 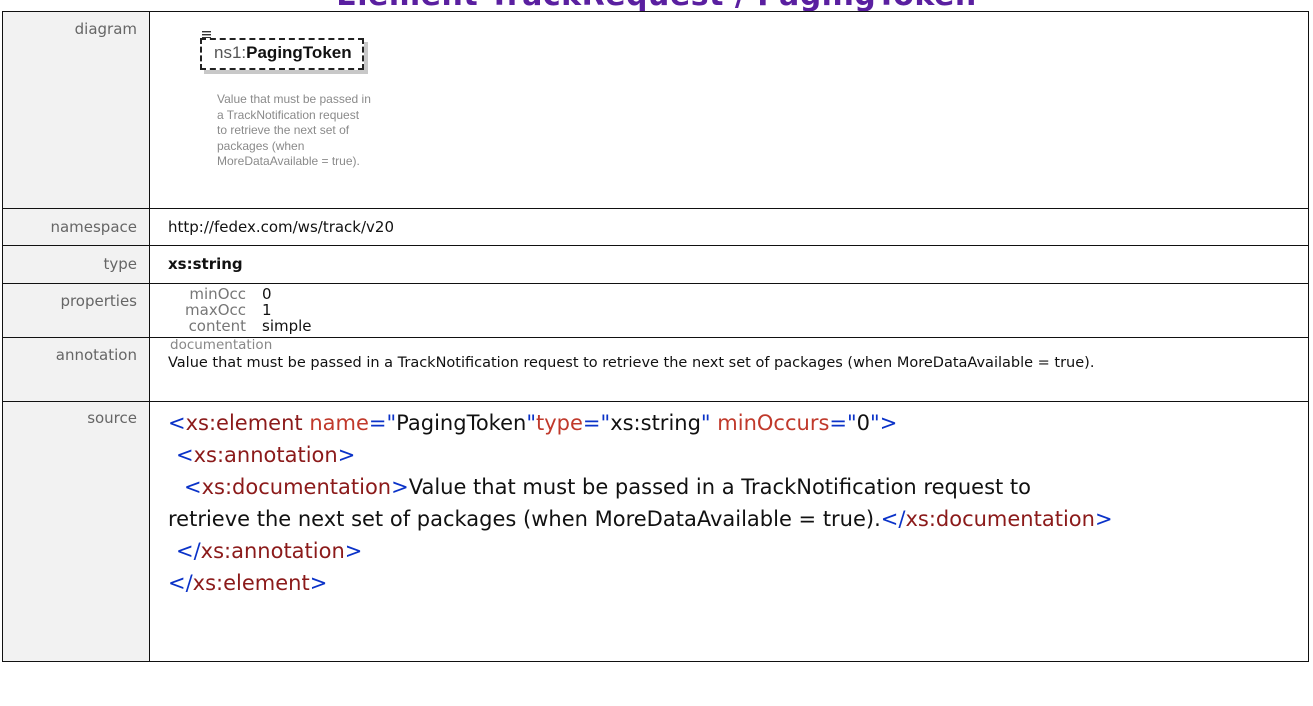 I want to click on attr-value: 0, so click(x=863, y=423).